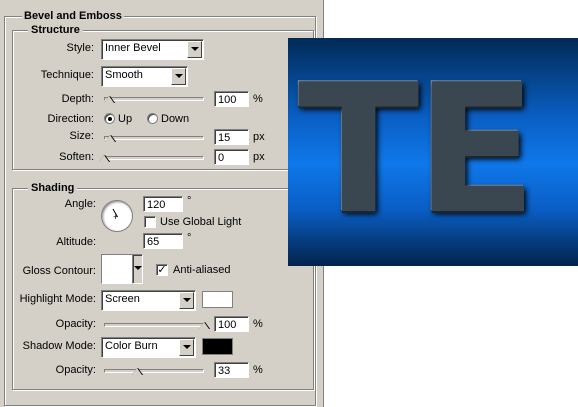 This screenshot has height=407, width=578. What do you see at coordinates (59, 271) in the screenshot?
I see `gloss-contour-label: Gloss Contour:` at bounding box center [59, 271].